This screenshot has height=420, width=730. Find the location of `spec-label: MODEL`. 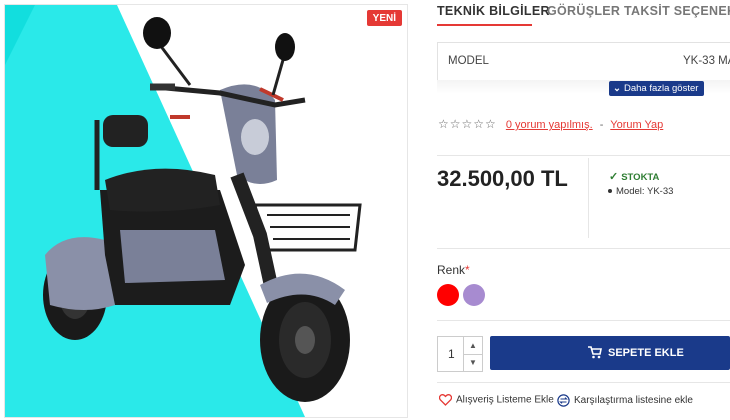

spec-label: MODEL is located at coordinates (468, 61).